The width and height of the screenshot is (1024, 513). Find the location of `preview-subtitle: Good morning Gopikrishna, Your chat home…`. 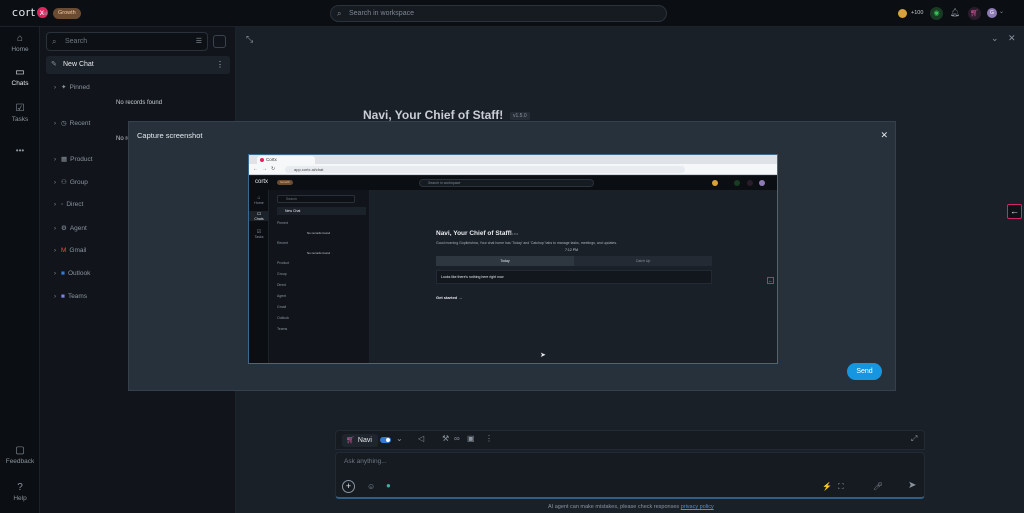

preview-subtitle: Good morning Gopikrishna, Your chat home… is located at coordinates (527, 243).